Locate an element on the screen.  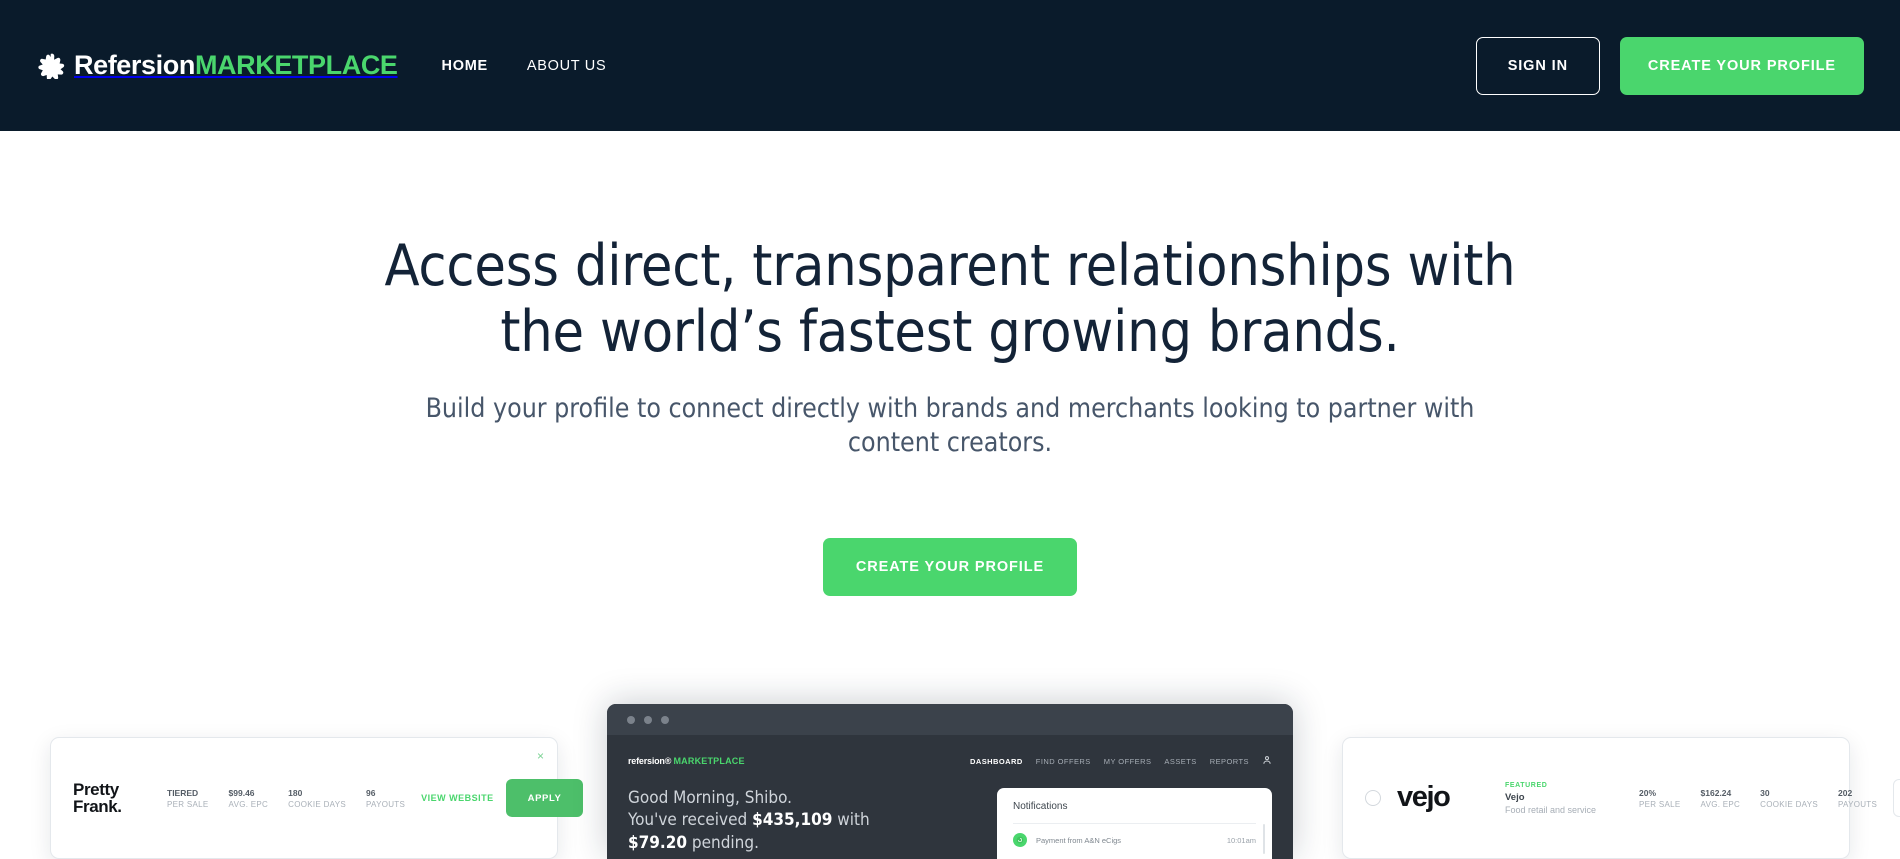
offer-name: Vejo is located at coordinates (1515, 797).